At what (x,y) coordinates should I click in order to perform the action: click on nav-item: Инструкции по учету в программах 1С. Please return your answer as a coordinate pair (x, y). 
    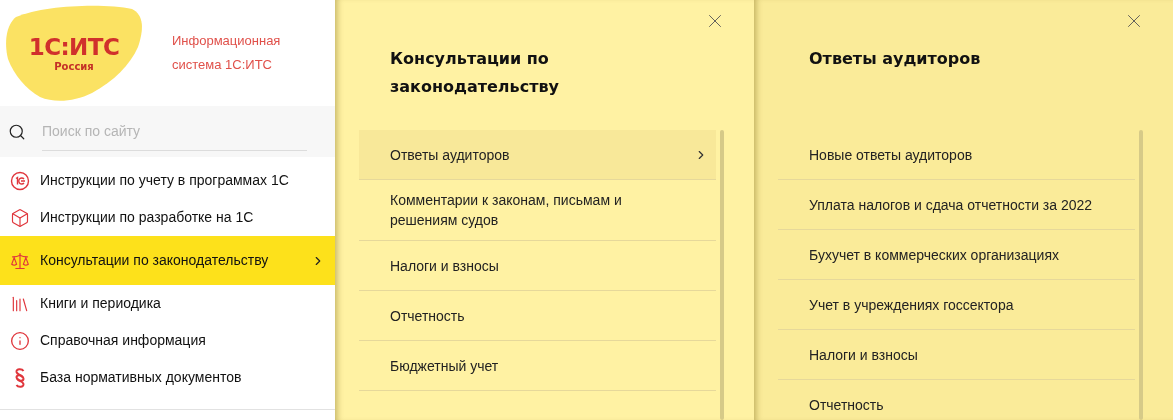
    Looking at the image, I should click on (167, 180).